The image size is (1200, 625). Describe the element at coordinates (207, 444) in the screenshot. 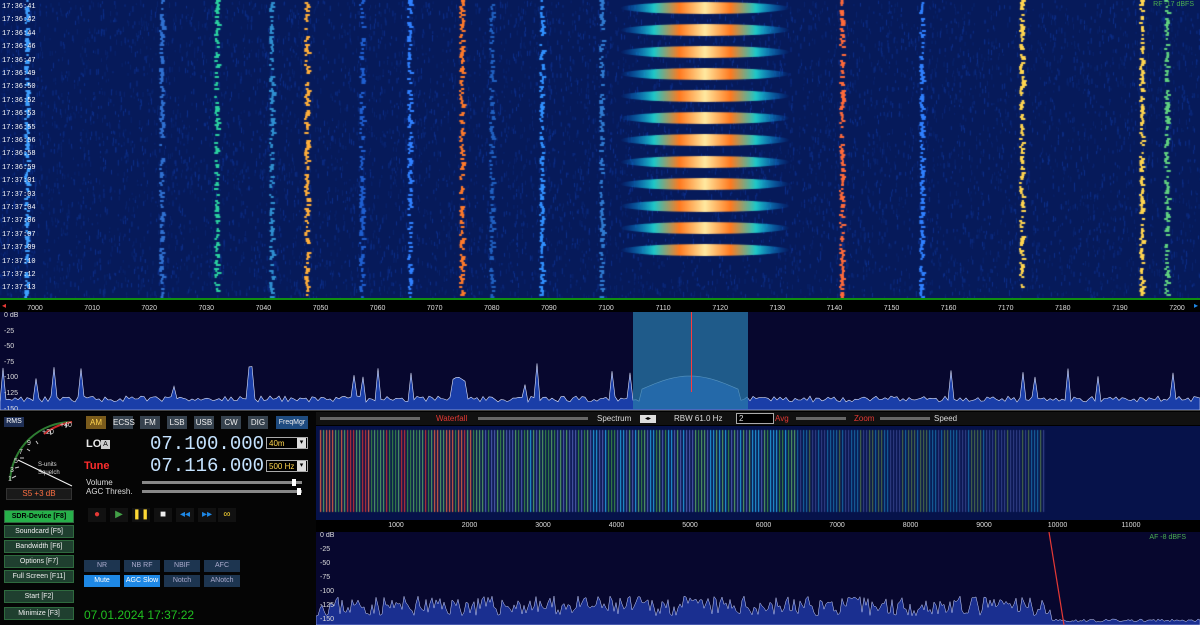

I see `lo-frequency-display: 07.100.000` at that location.